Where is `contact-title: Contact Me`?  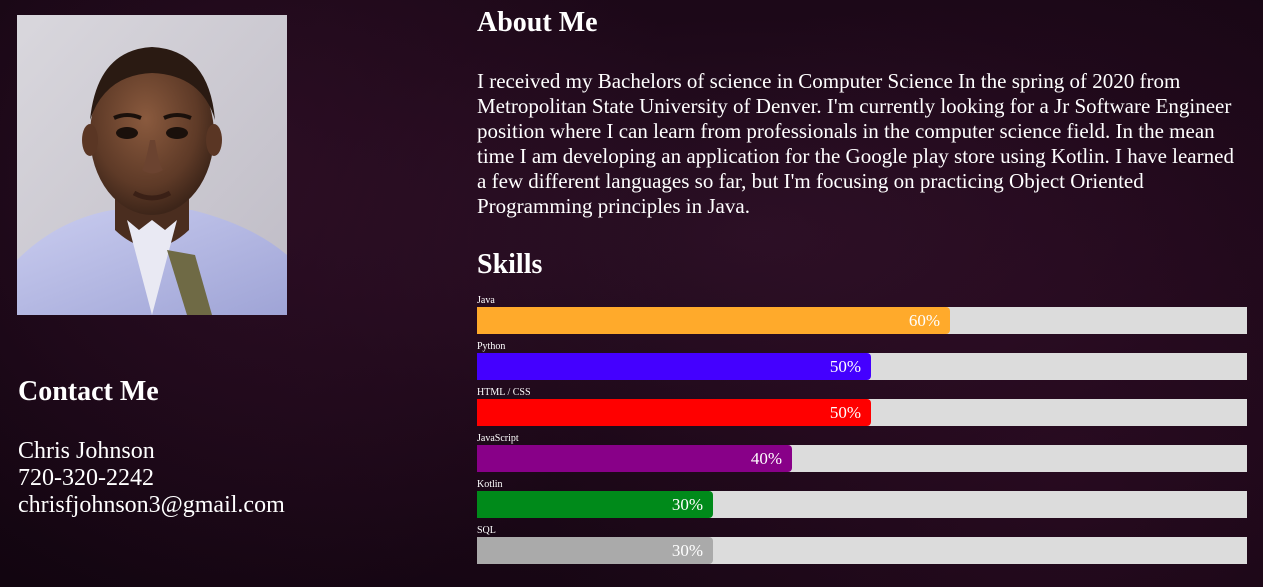
contact-title: Contact Me is located at coordinates (88, 391).